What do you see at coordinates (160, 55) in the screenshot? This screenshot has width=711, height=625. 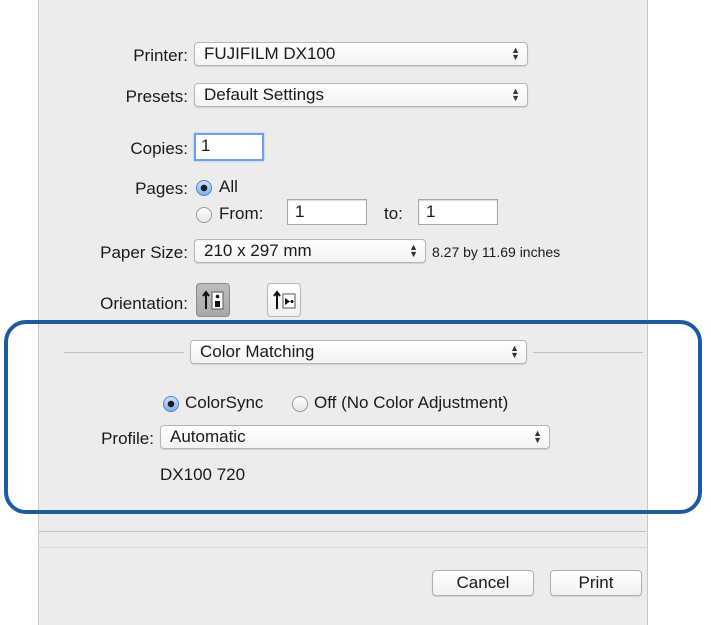 I see `printer-label: Printer:` at bounding box center [160, 55].